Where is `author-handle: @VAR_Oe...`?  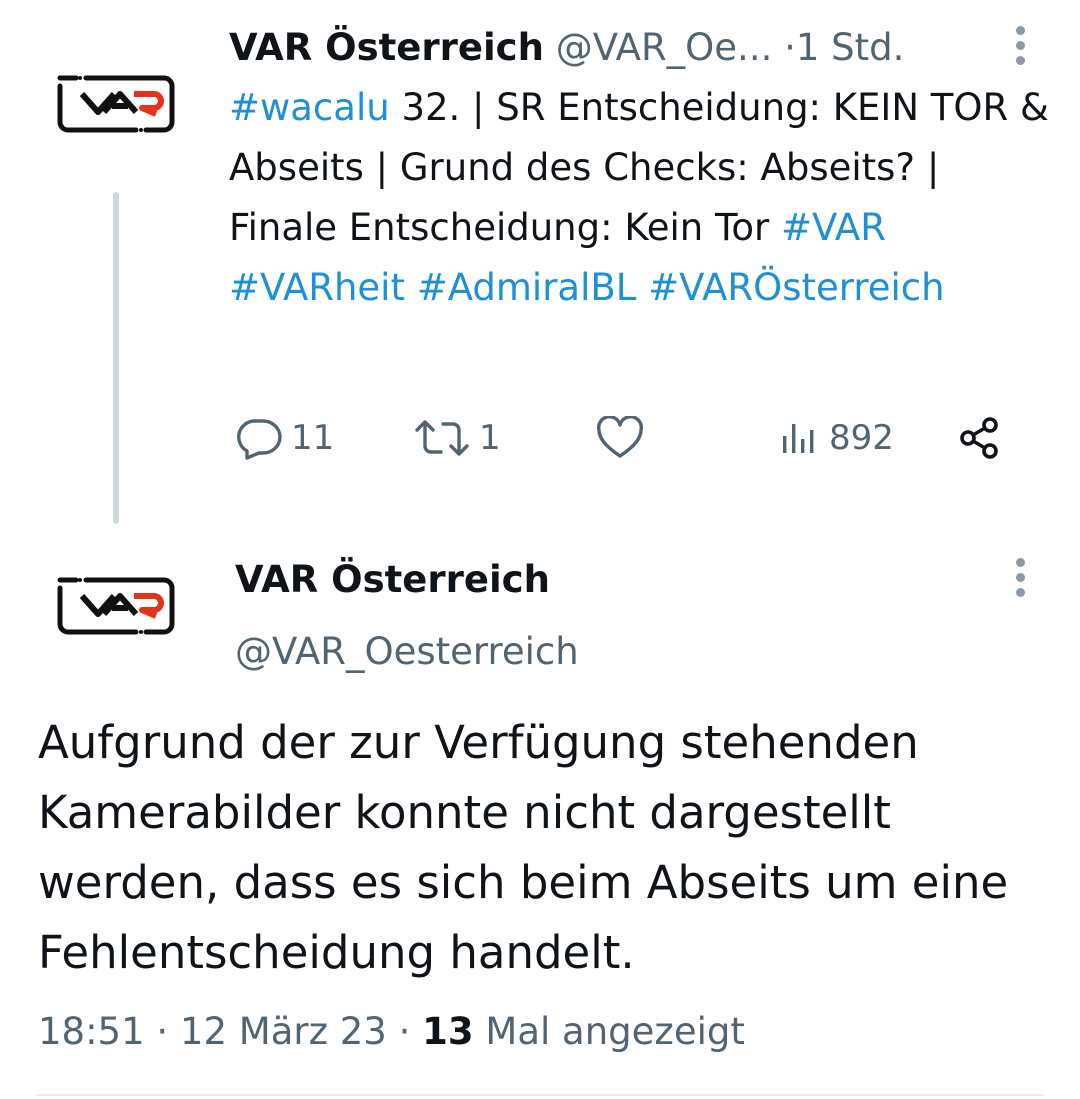 author-handle: @VAR_Oe... is located at coordinates (664, 47).